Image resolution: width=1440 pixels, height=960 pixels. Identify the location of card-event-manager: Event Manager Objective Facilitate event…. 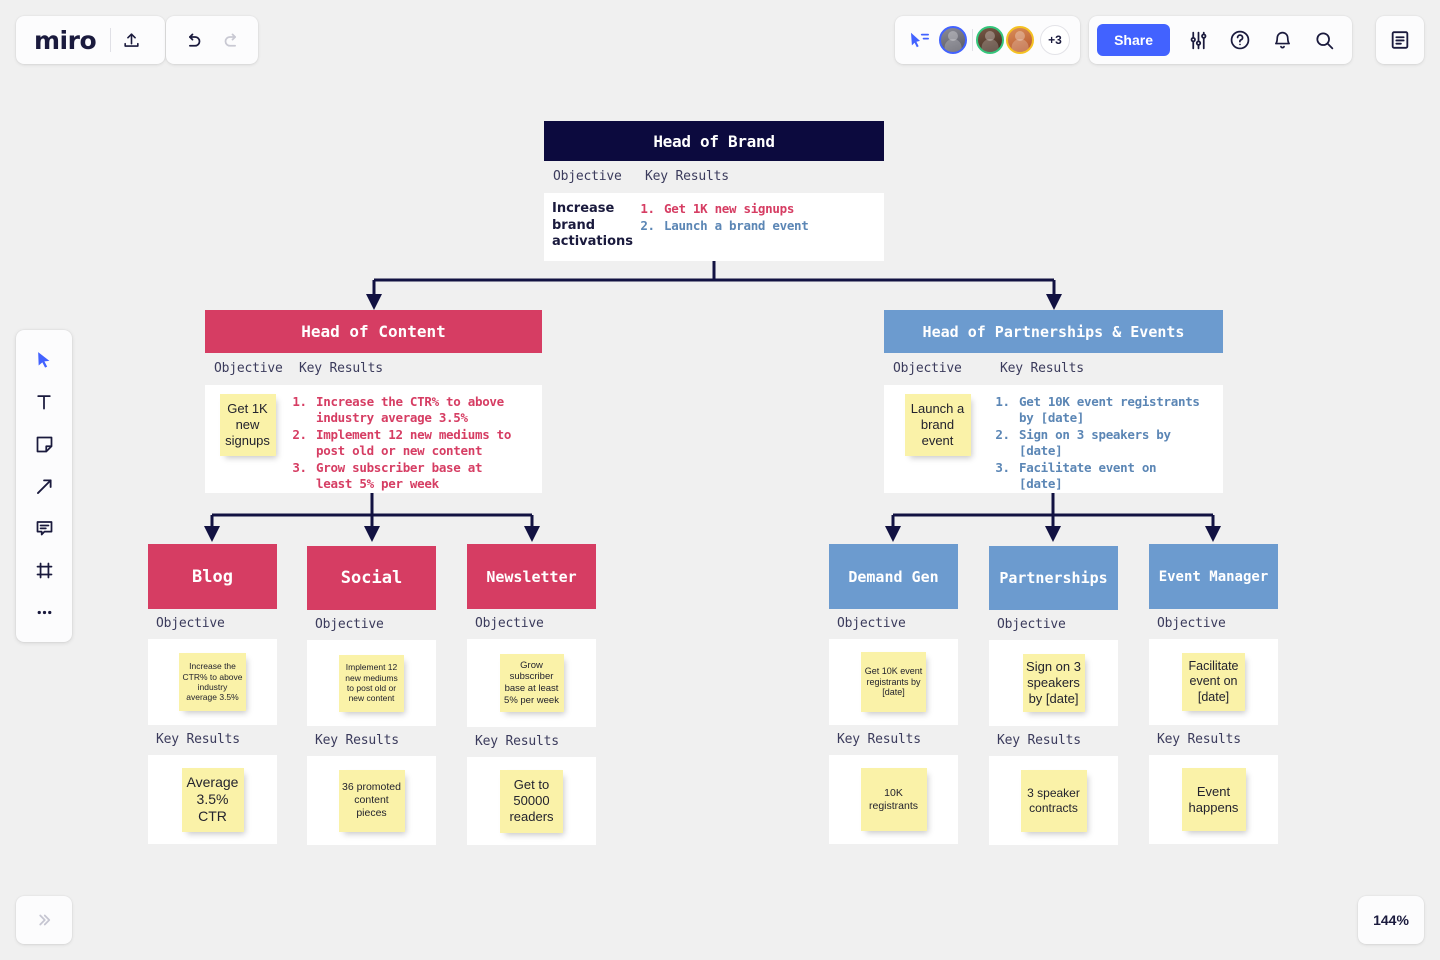
(1213, 694).